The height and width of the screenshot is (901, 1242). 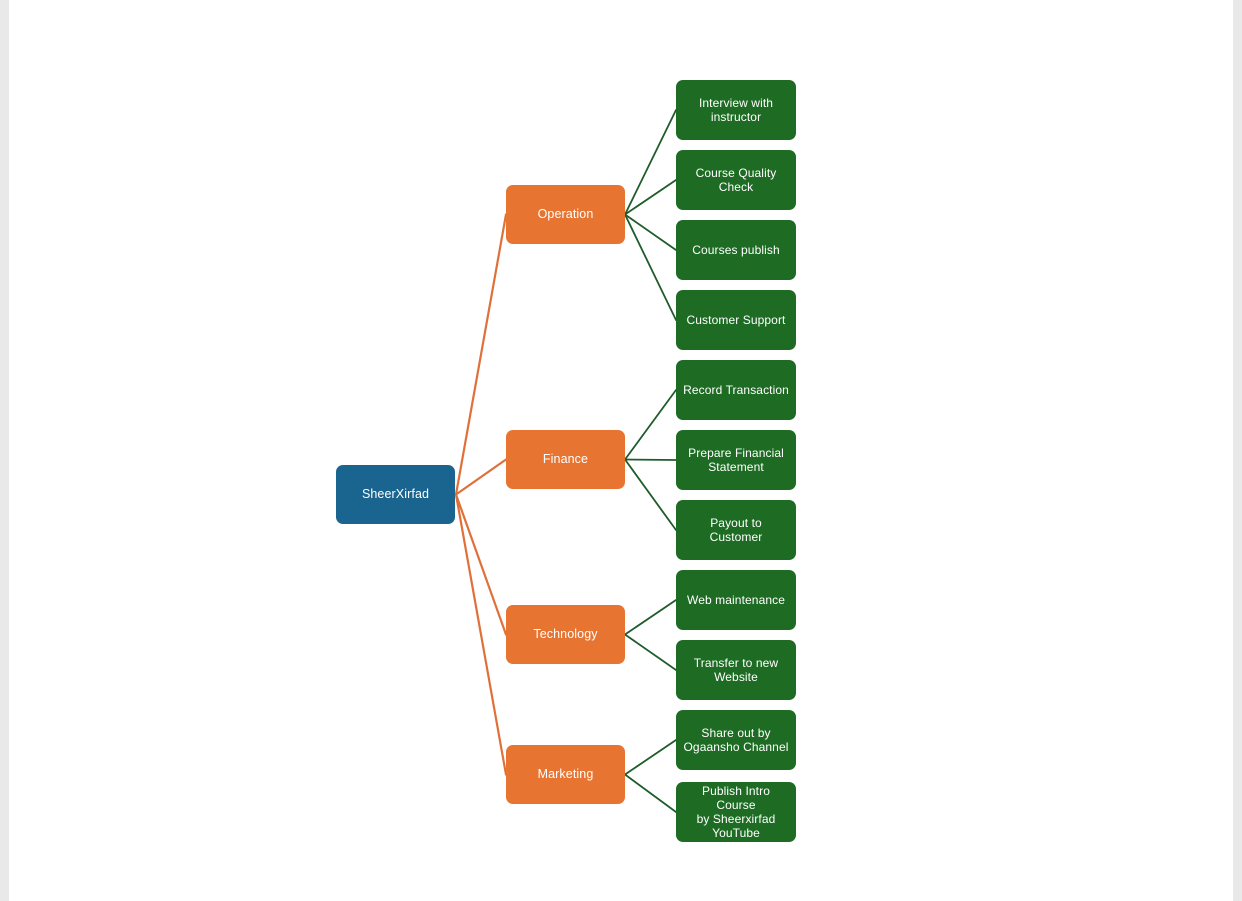 I want to click on edge-finance-to-payout-to-customer, so click(x=650, y=494).